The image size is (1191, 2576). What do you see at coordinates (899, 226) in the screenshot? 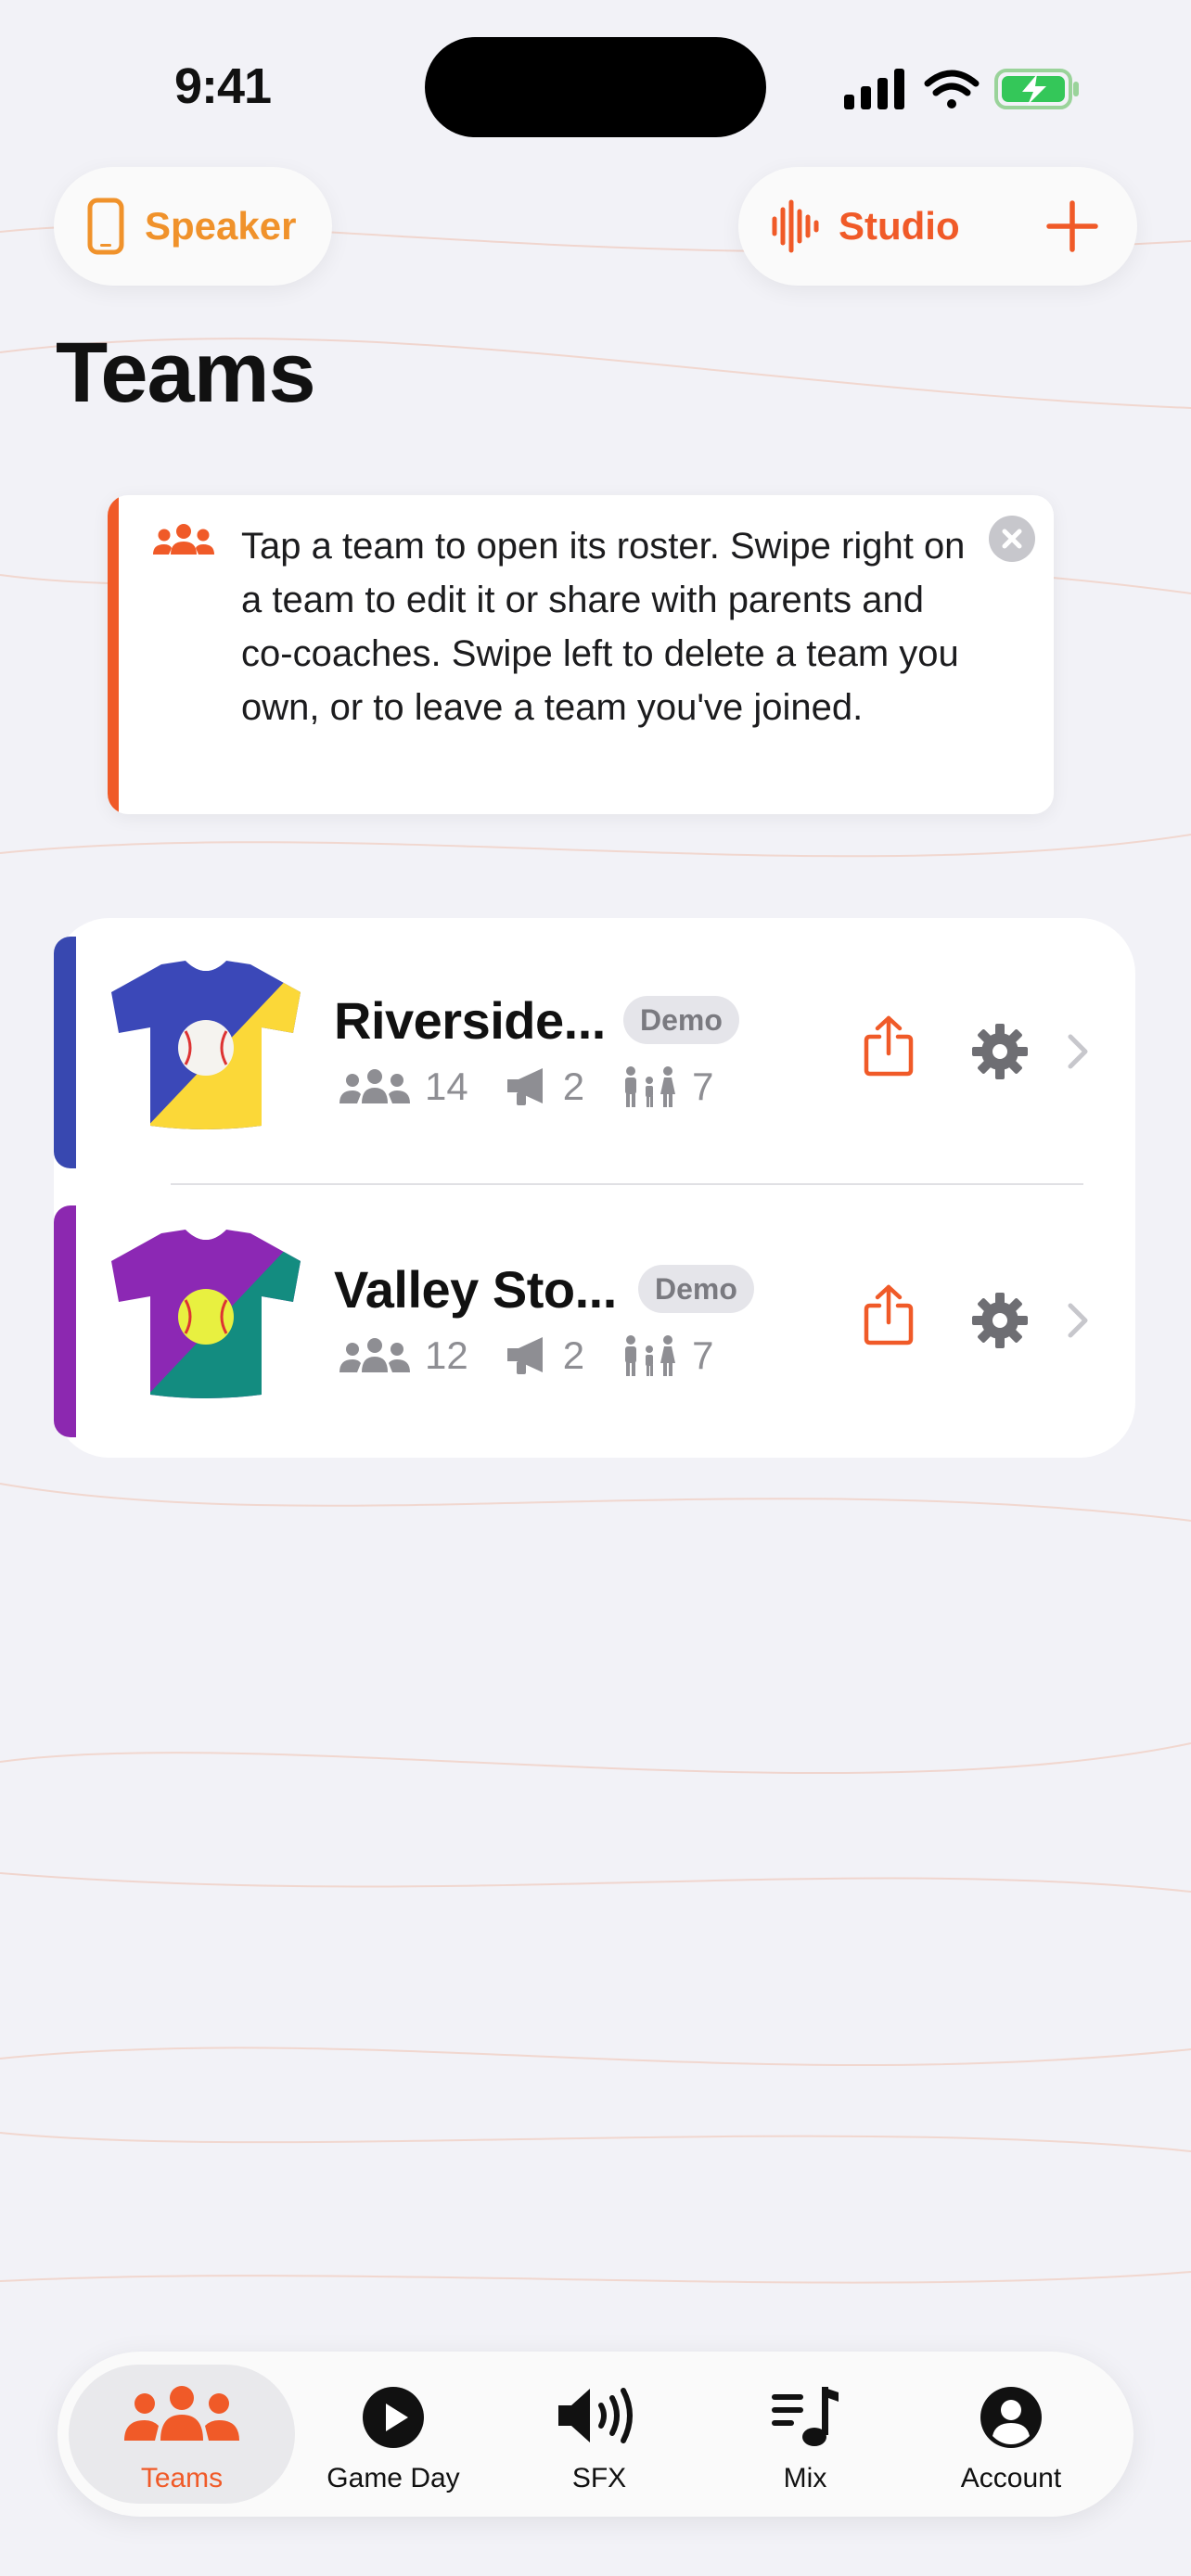
I see `studio-label: Studio` at bounding box center [899, 226].